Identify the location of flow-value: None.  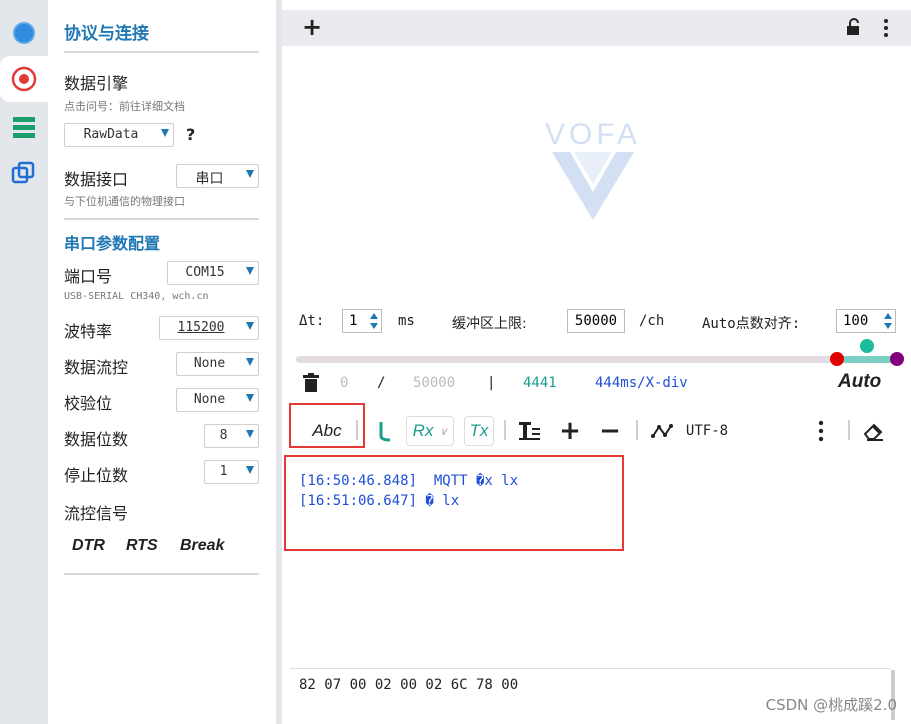
(209, 363).